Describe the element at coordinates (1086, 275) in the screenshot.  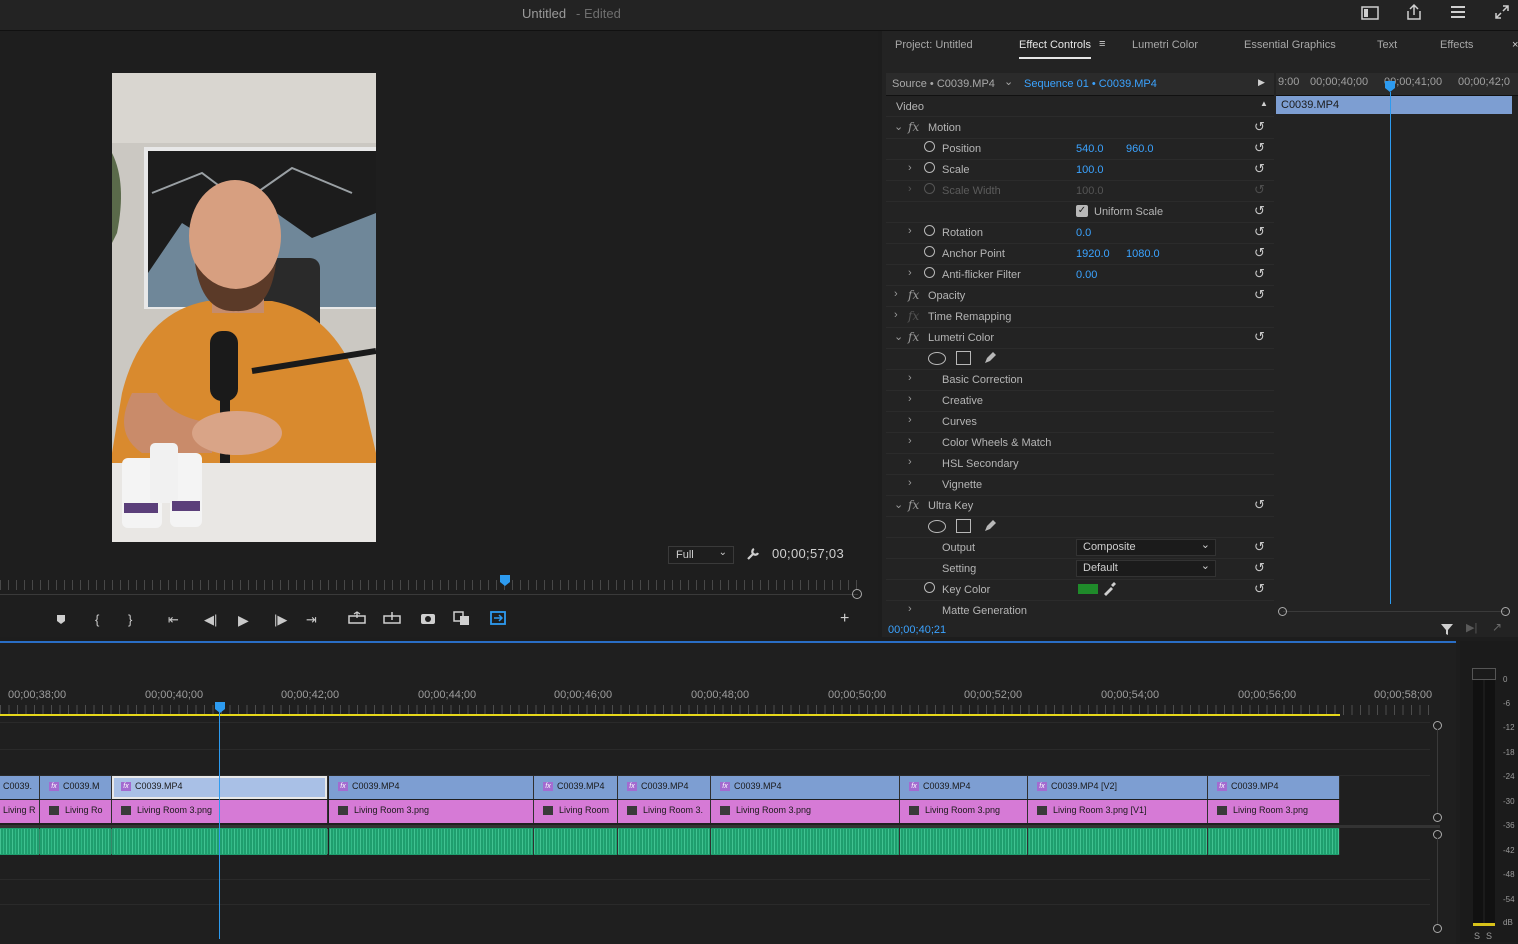
I see `anti-flicker-value: 0.00` at that location.